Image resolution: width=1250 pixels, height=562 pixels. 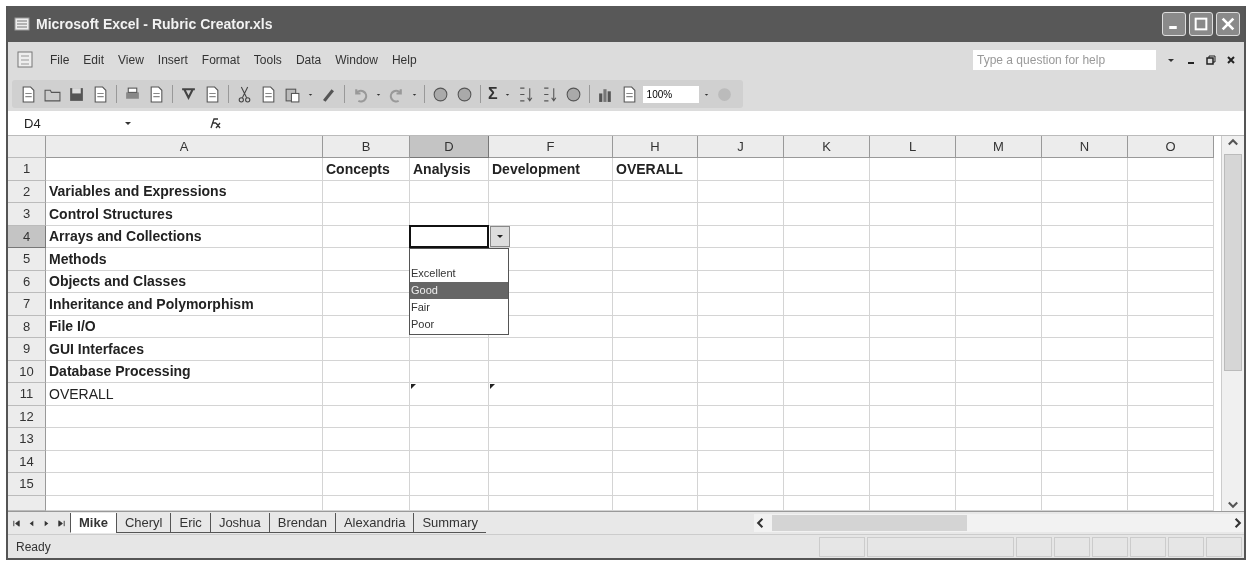 What do you see at coordinates (459, 324) in the screenshot?
I see `list-option: Poor` at bounding box center [459, 324].